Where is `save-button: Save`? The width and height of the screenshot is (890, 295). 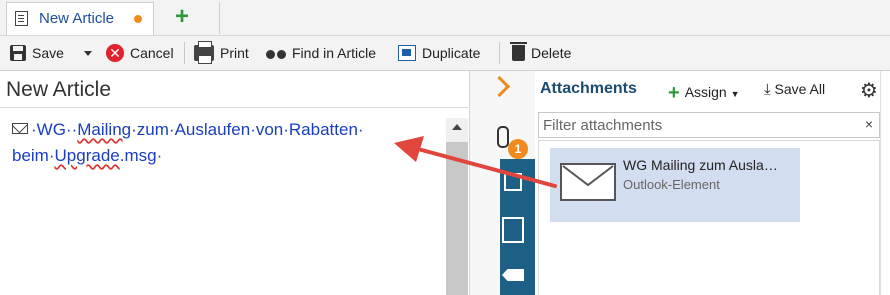
save-button: Save is located at coordinates (37, 53).